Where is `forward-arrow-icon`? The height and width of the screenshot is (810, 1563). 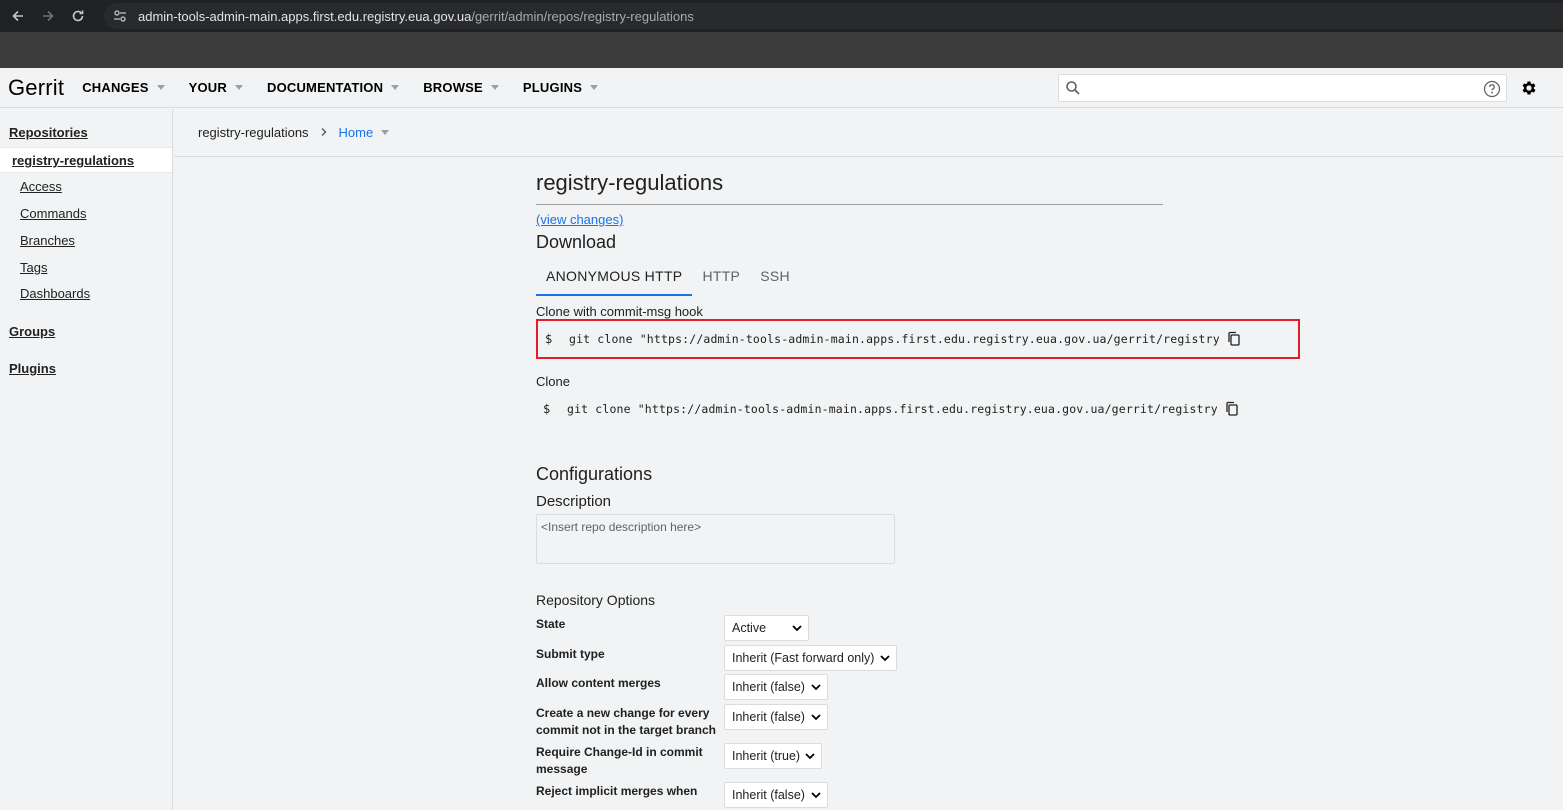 forward-arrow-icon is located at coordinates (48, 16).